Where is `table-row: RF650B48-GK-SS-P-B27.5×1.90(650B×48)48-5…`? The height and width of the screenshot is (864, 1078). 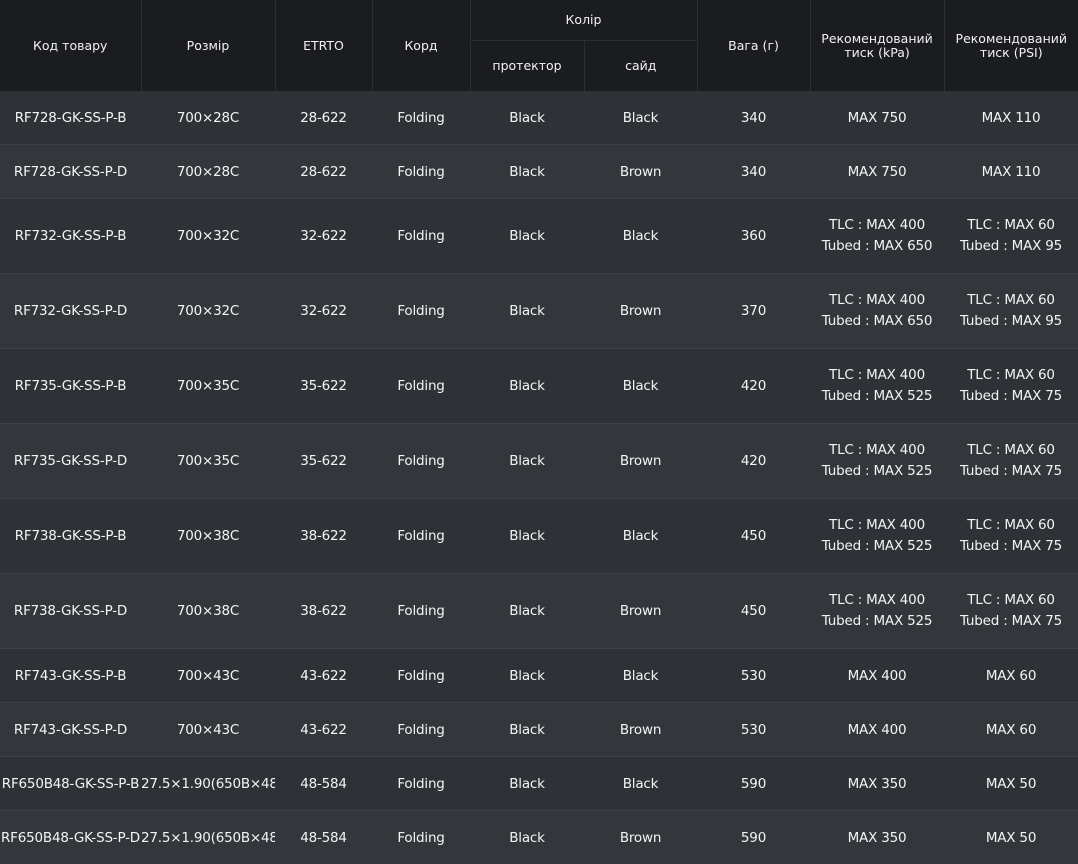
table-row: RF650B48-GK-SS-P-B27.5×1.90(650B×48)48-5… is located at coordinates (539, 784).